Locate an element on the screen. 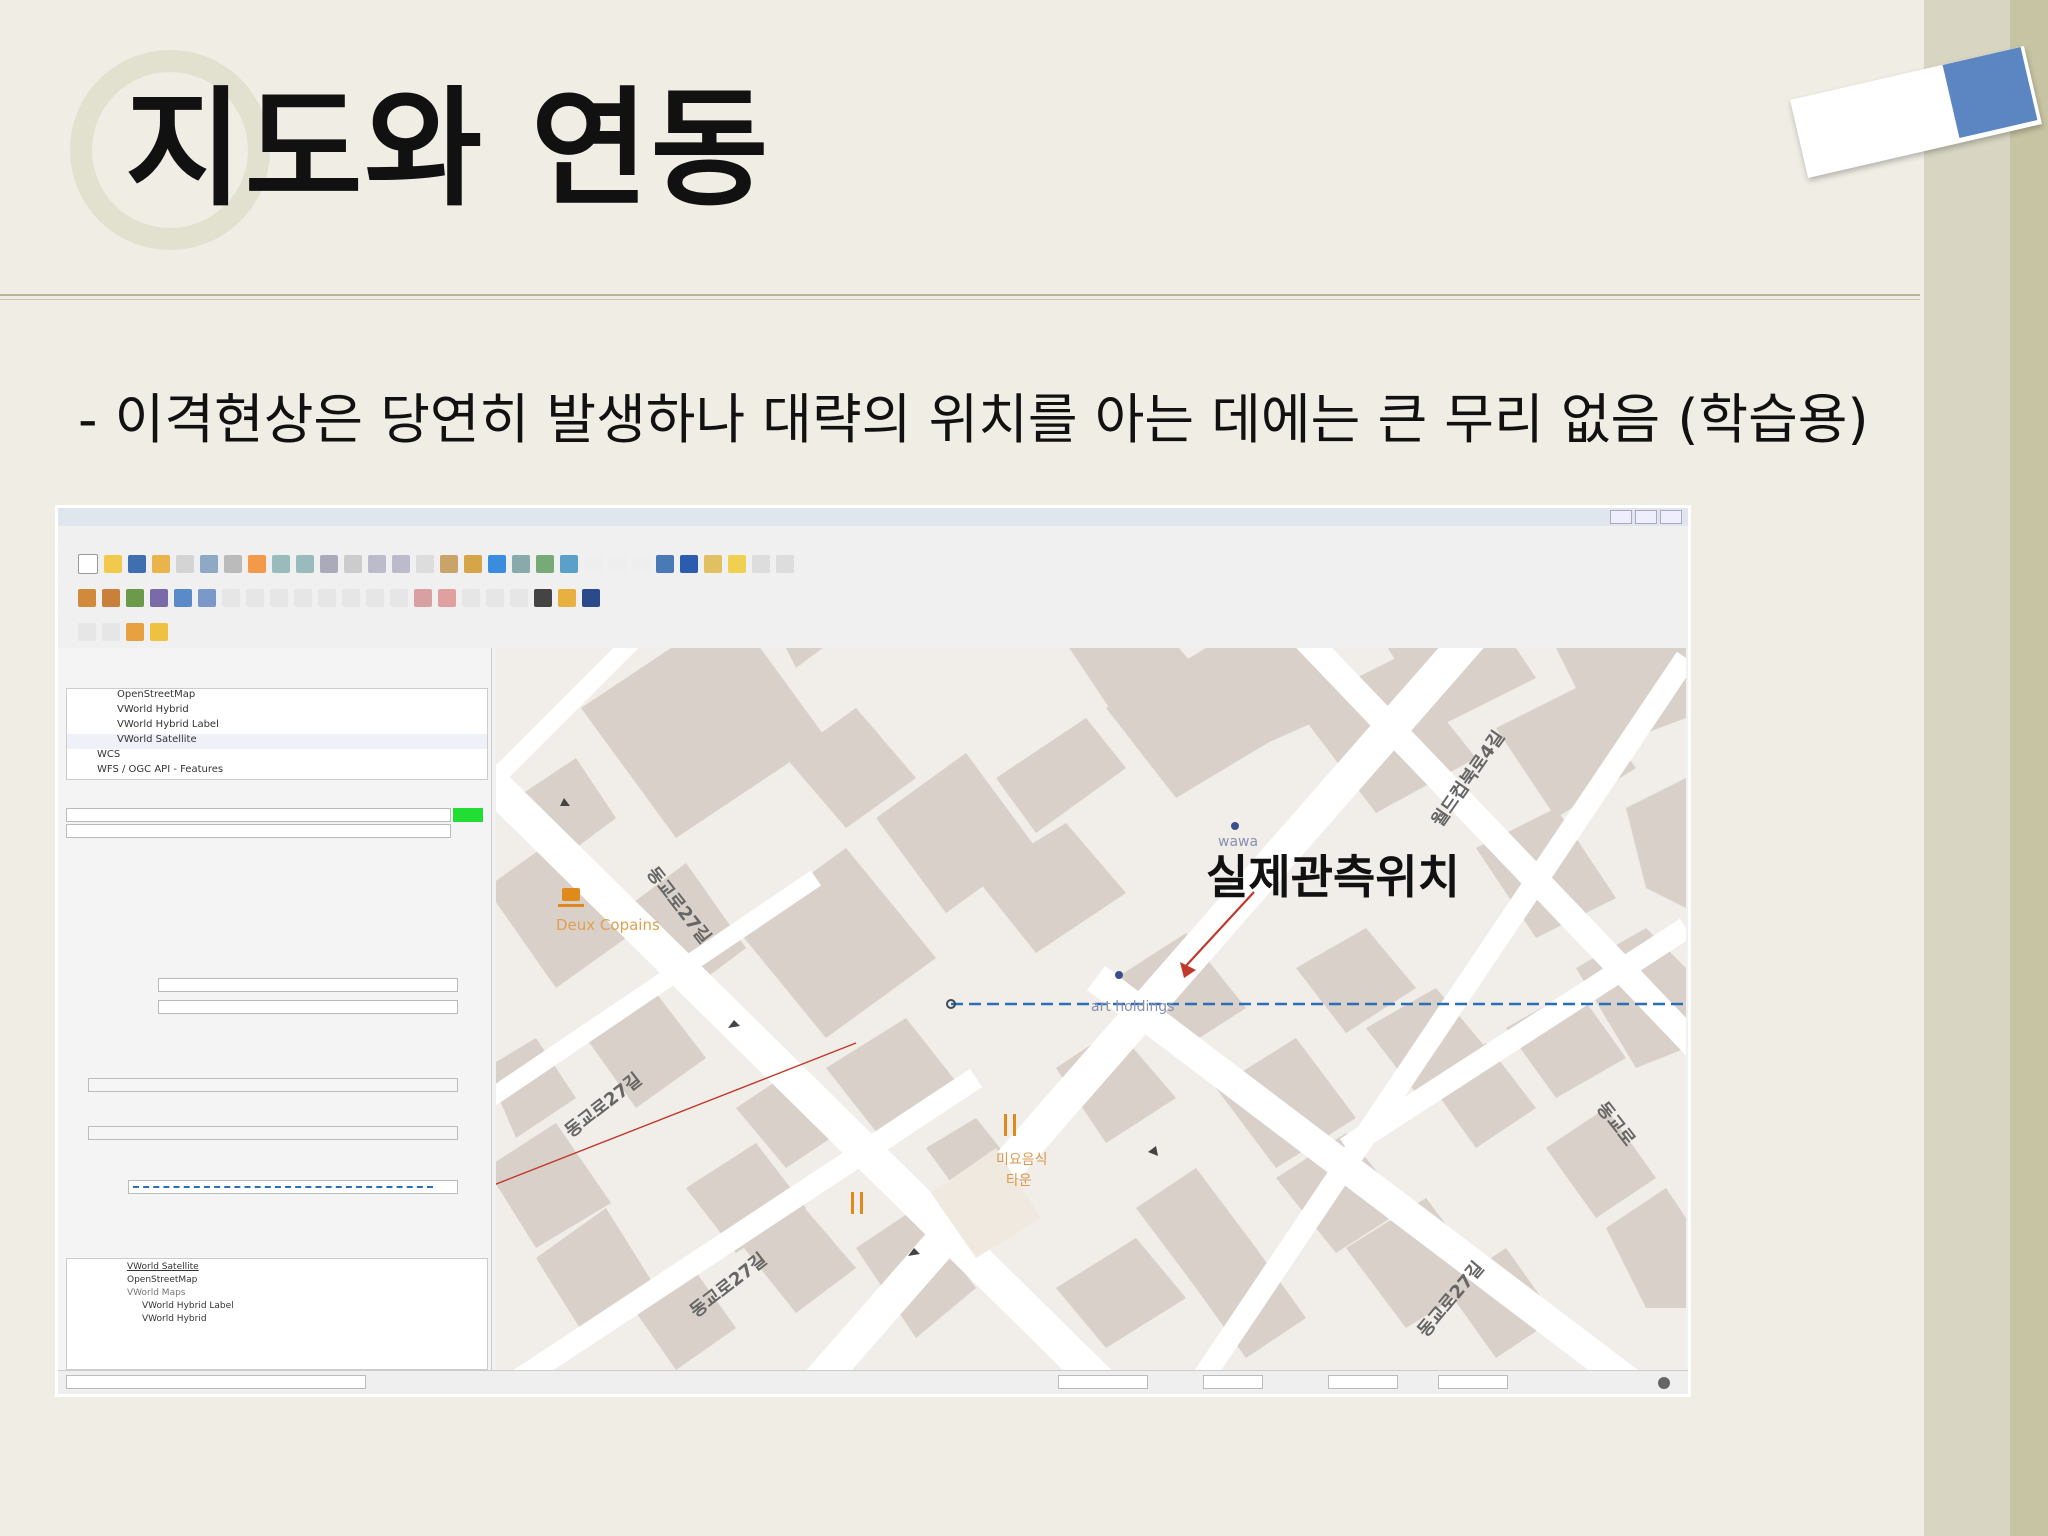 Image resolution: width=2048 pixels, height=1536 pixels. minimize-button is located at coordinates (1621, 517).